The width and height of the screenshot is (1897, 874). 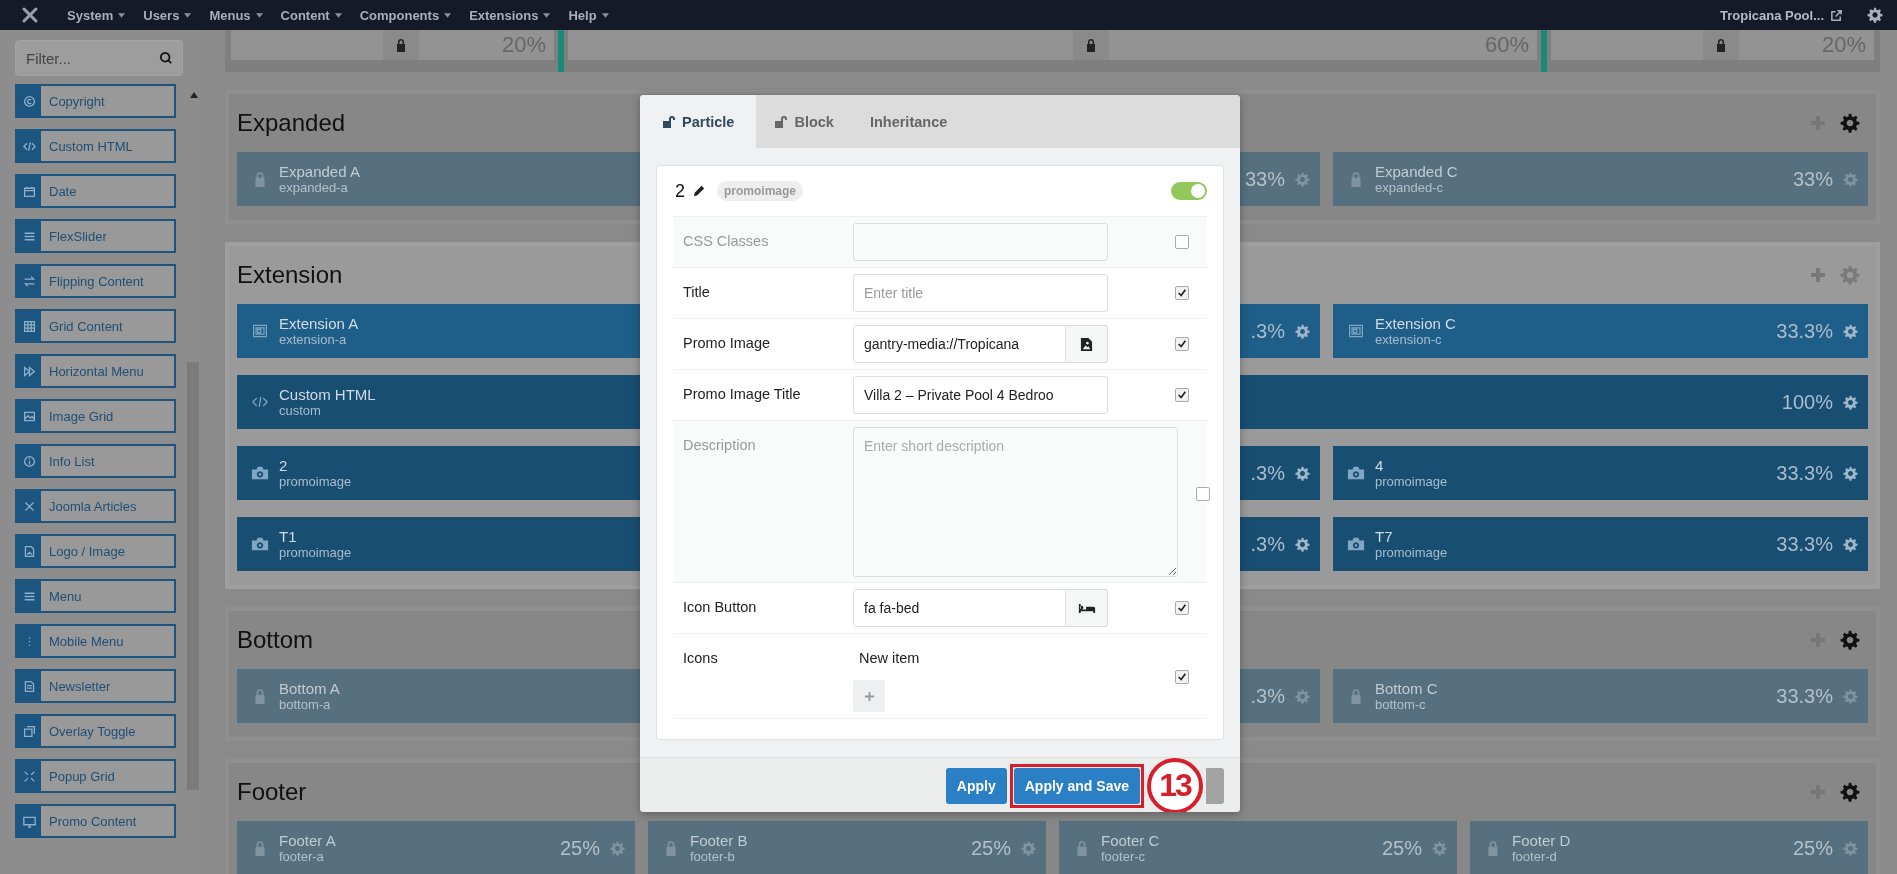 I want to click on copyright-icon, so click(x=29, y=101).